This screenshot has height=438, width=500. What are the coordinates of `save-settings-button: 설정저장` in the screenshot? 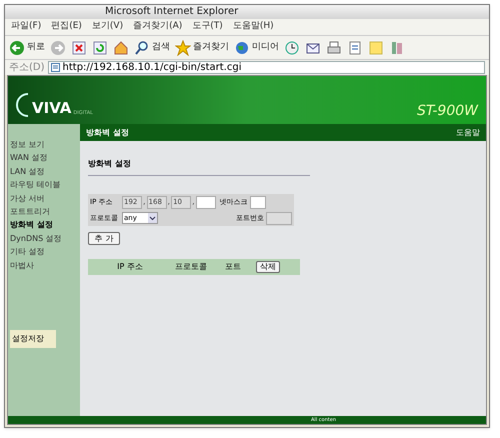 It's located at (33, 339).